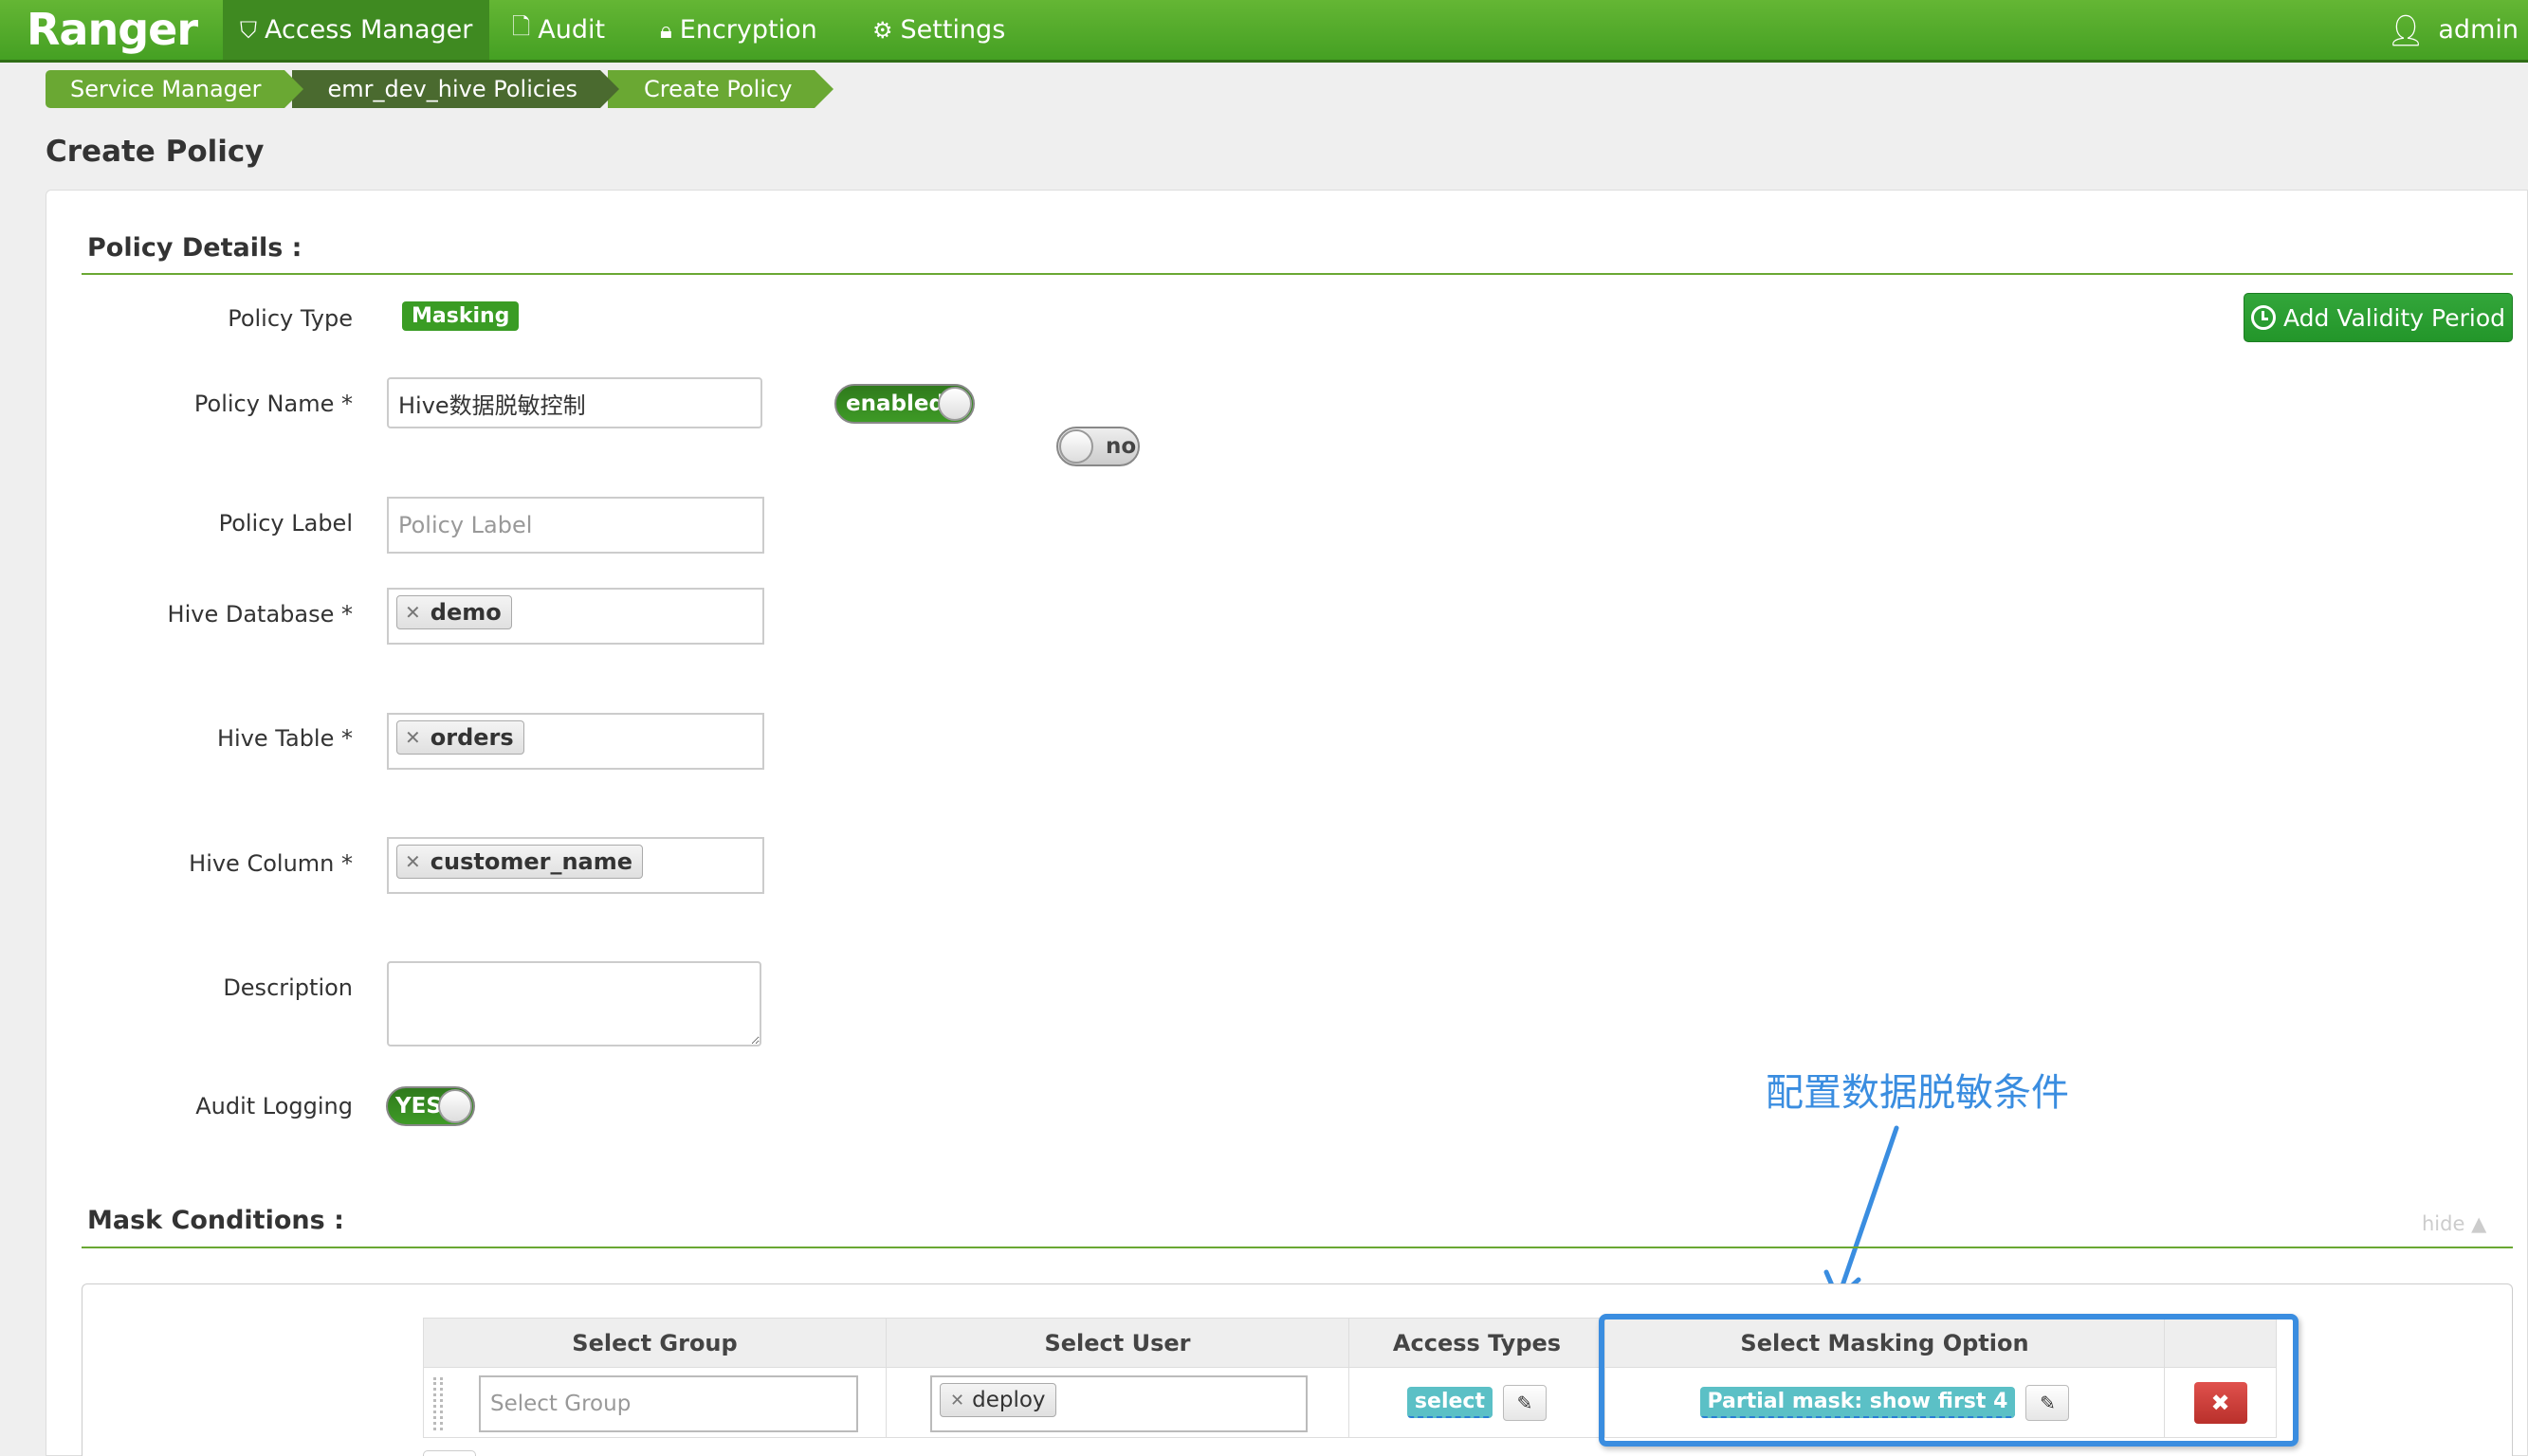 The image size is (2528, 1456). Describe the element at coordinates (1009, 1400) in the screenshot. I see `tag-label: deploy` at that location.